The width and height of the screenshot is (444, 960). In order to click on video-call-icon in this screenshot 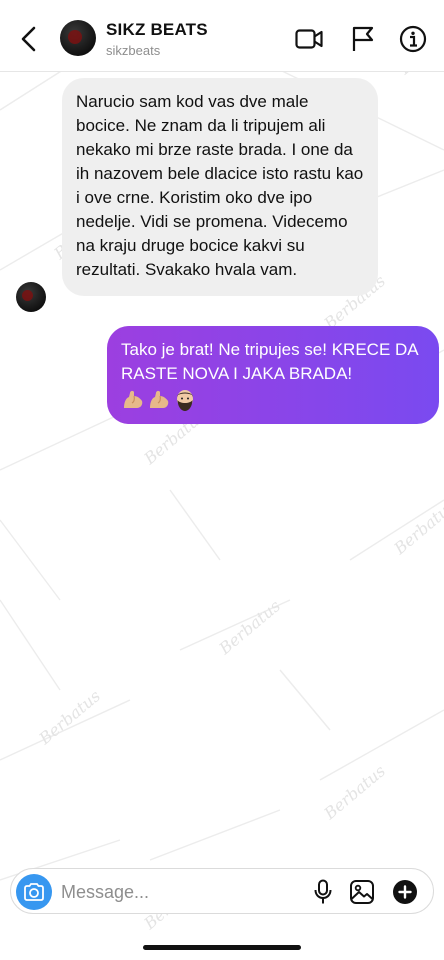, I will do `click(309, 39)`.